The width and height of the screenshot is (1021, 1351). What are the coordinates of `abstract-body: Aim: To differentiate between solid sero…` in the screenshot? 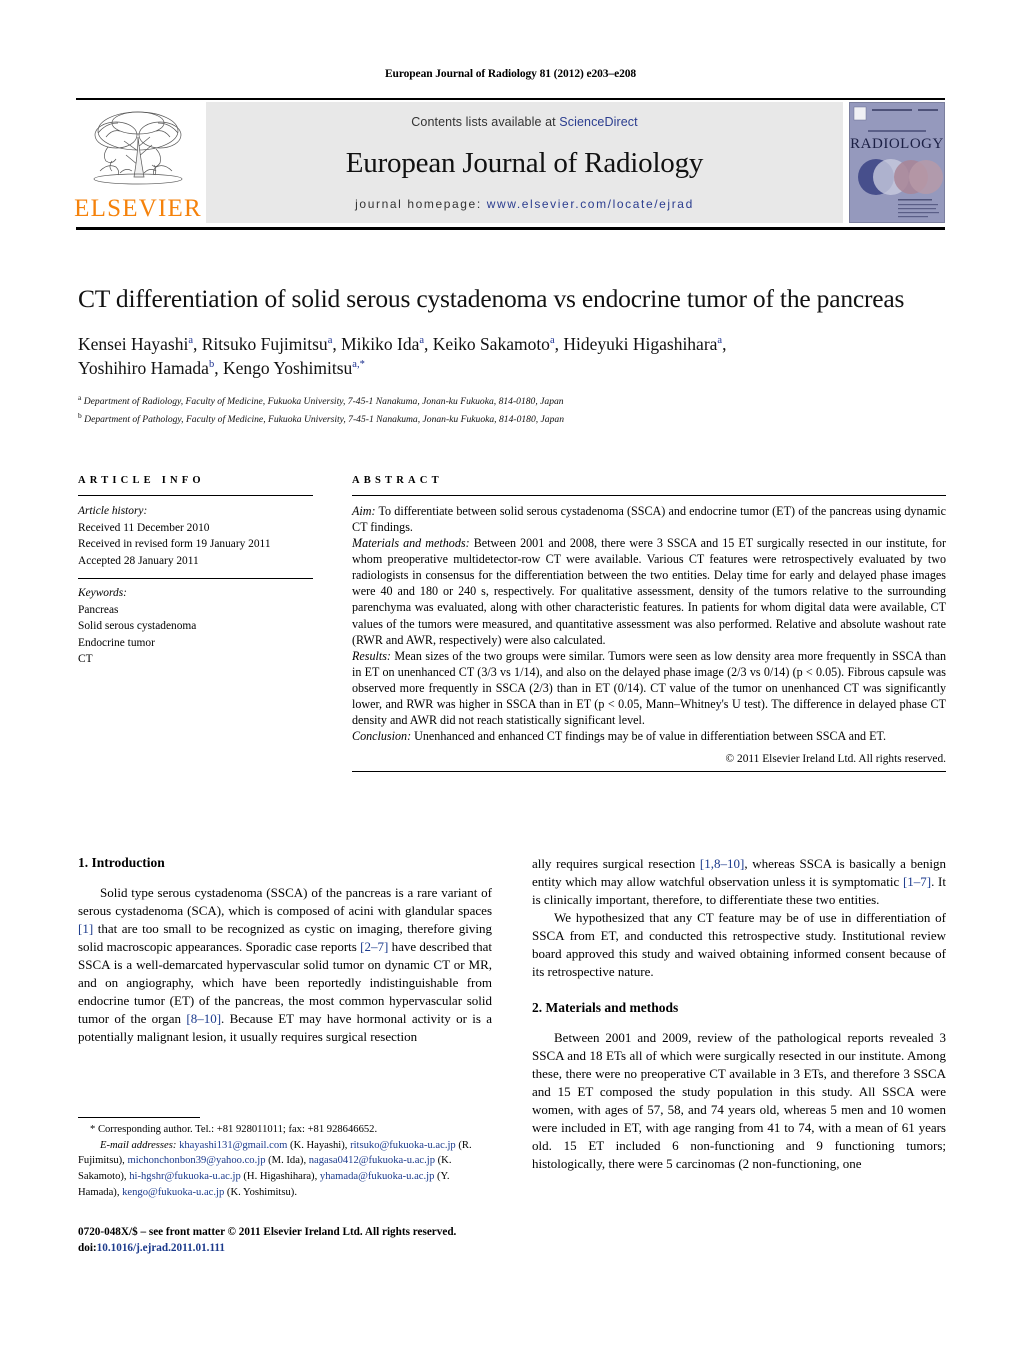 It's located at (649, 623).